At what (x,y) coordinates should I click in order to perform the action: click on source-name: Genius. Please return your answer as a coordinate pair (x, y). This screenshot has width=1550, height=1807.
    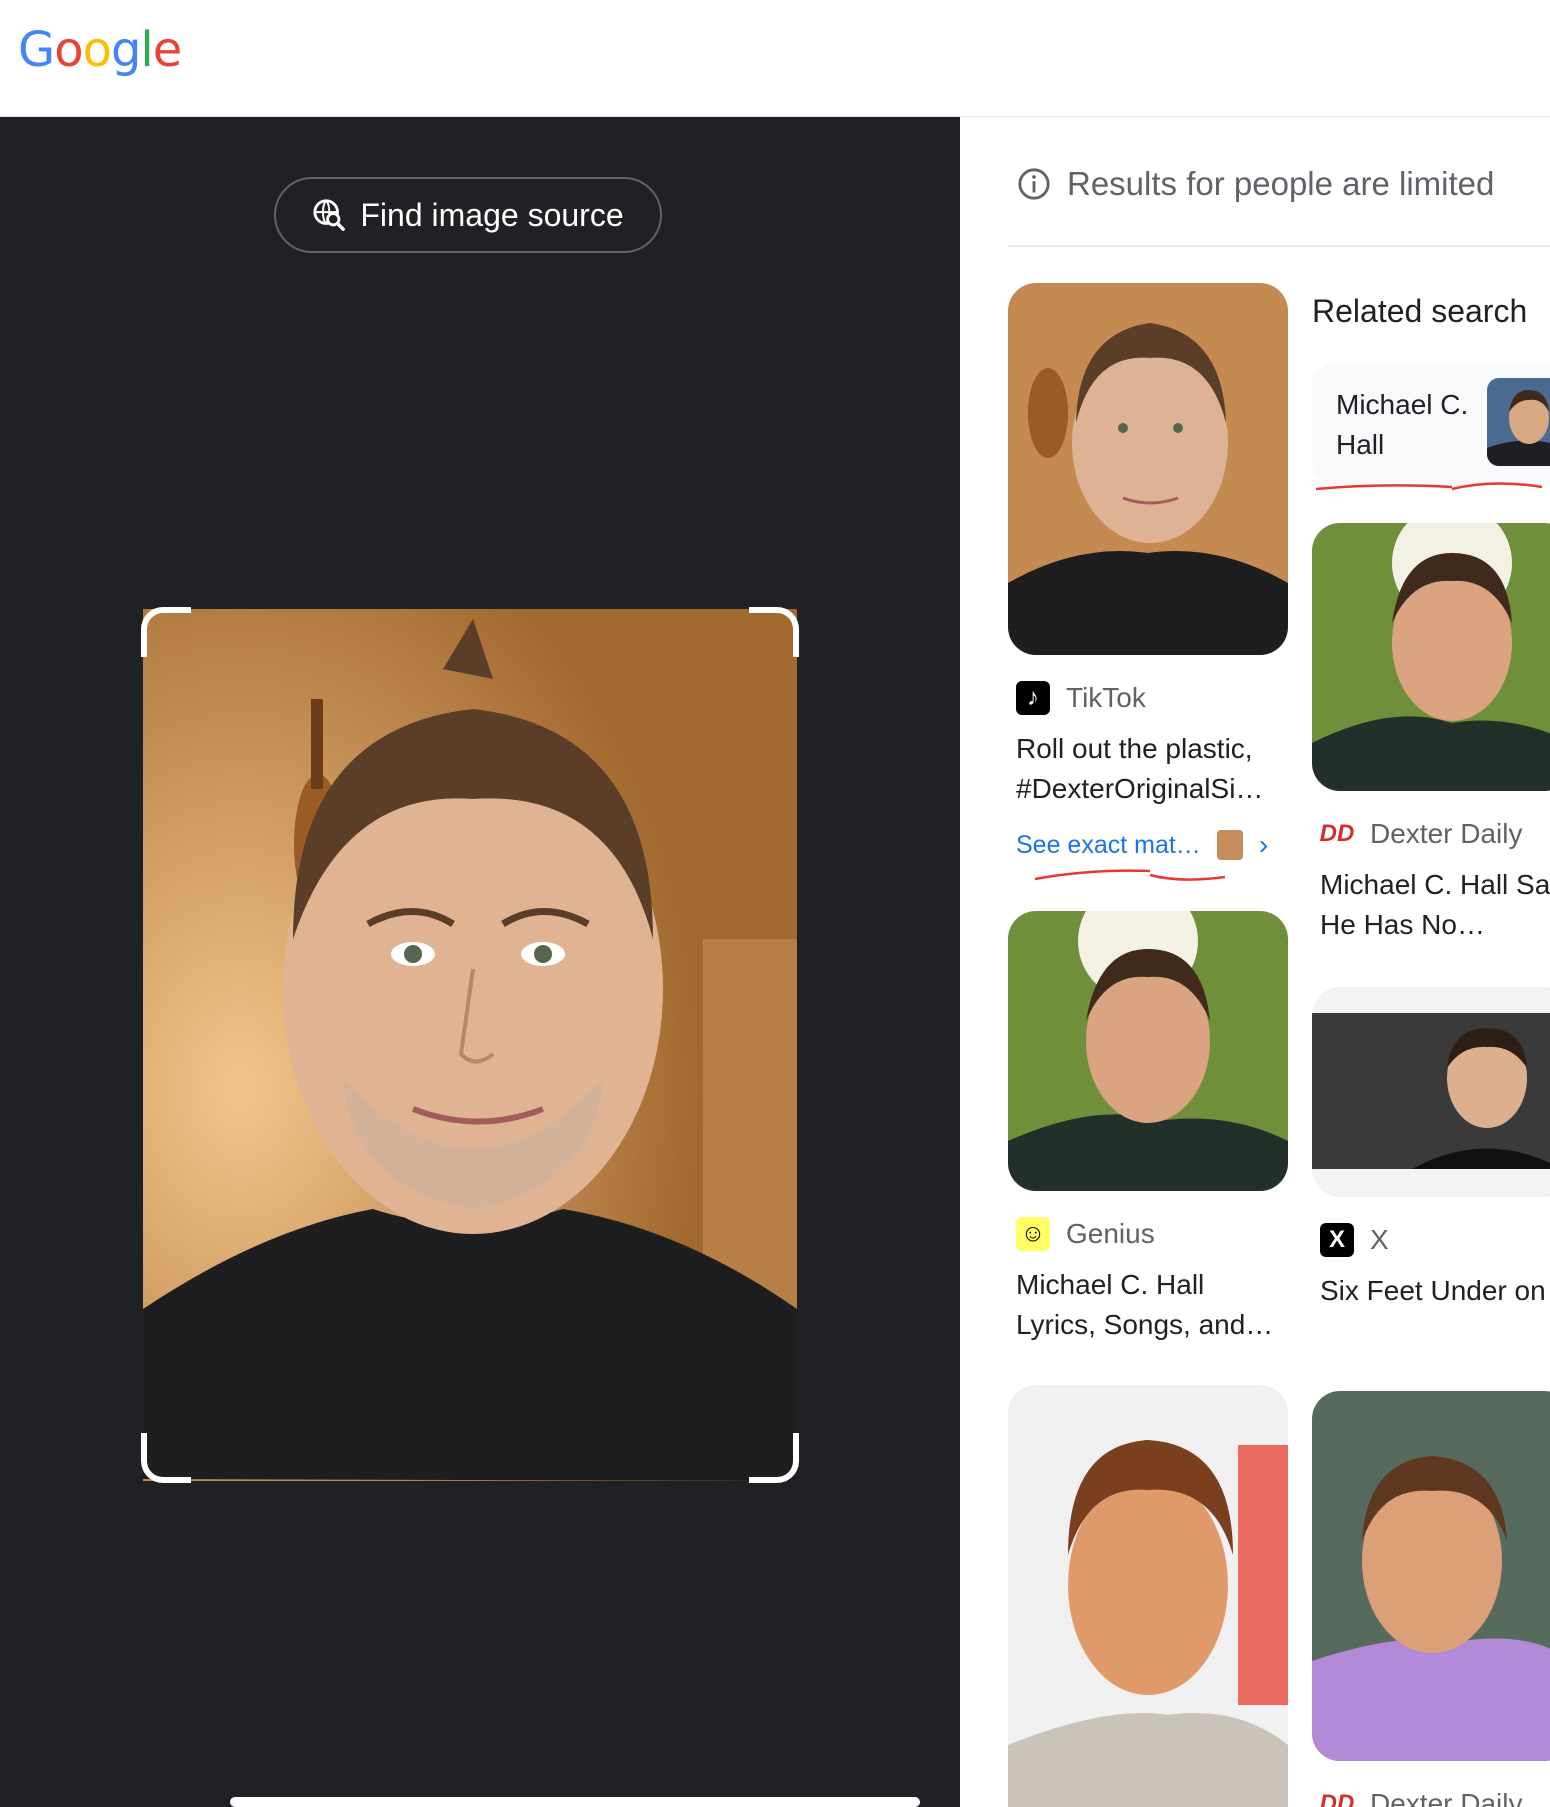
    Looking at the image, I should click on (1110, 1233).